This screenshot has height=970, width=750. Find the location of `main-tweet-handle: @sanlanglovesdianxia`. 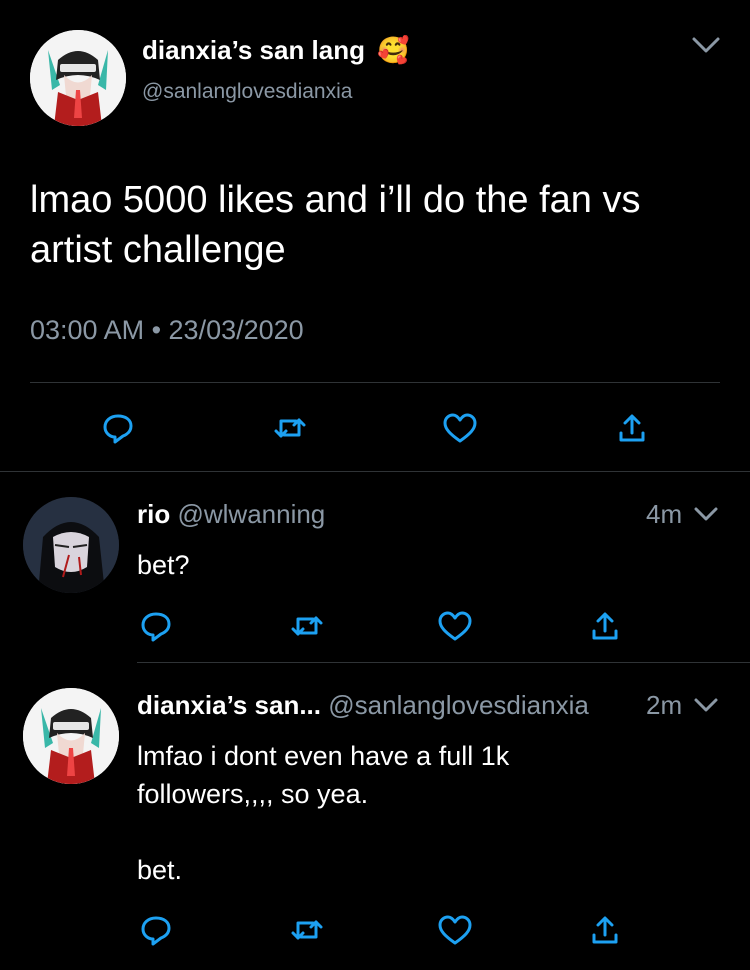

main-tweet-handle: @sanlanglovesdianxia is located at coordinates (247, 92).